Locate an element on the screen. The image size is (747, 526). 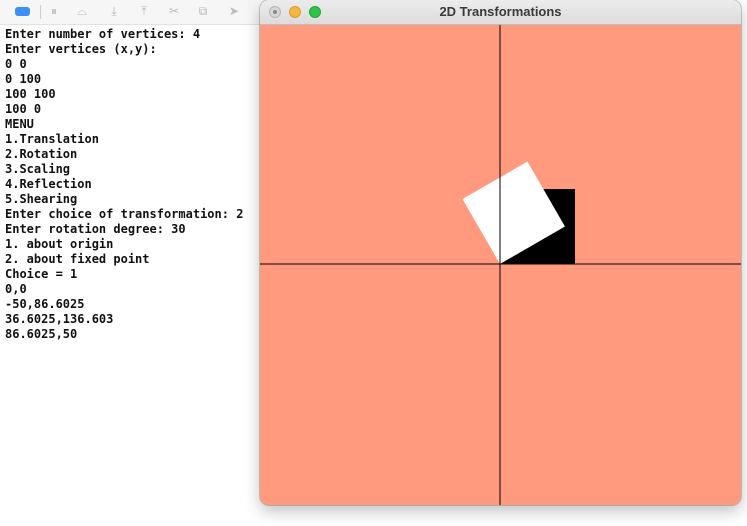
console-line: 1.Translation is located at coordinates (52, 139).